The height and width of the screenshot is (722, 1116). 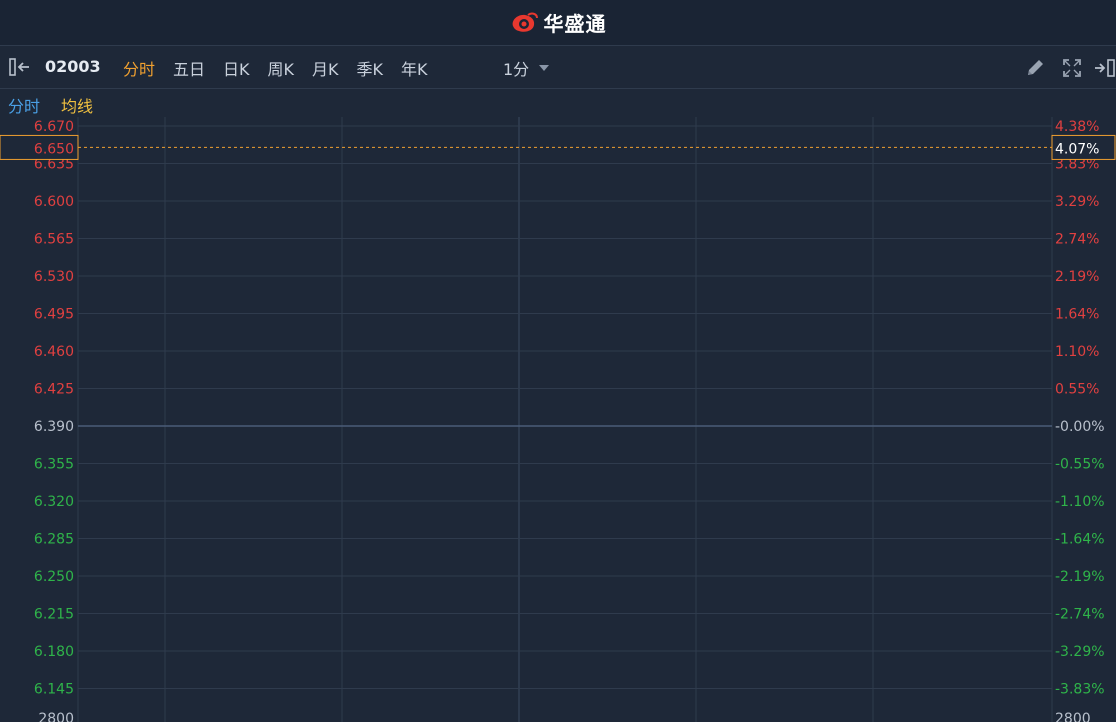 I want to click on y-tick-pct-label: -2.19%, so click(x=1080, y=577).